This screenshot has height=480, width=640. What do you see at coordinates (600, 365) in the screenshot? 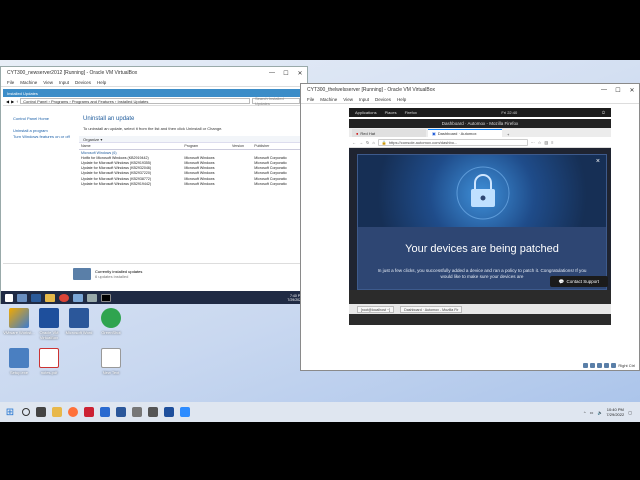
I see `usb-icon` at bounding box center [600, 365].